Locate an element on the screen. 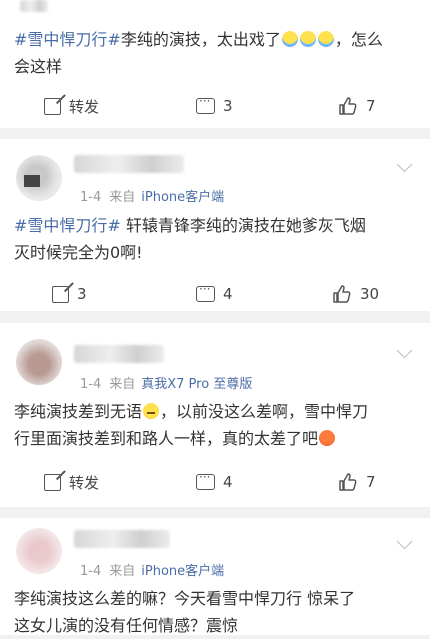  post-text: 李纯演技这么差的嘛？今天看雪中悍刀行 惊呆了 这女儿演的没有任何情感？震惊 is located at coordinates (185, 612).